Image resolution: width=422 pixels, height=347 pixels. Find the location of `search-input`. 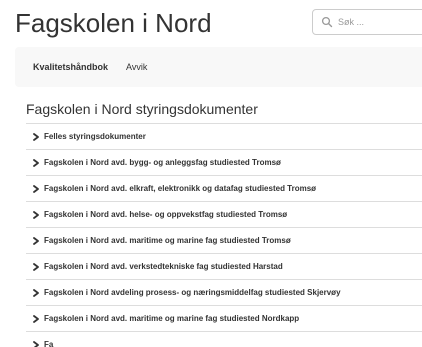

search-input is located at coordinates (380, 22).